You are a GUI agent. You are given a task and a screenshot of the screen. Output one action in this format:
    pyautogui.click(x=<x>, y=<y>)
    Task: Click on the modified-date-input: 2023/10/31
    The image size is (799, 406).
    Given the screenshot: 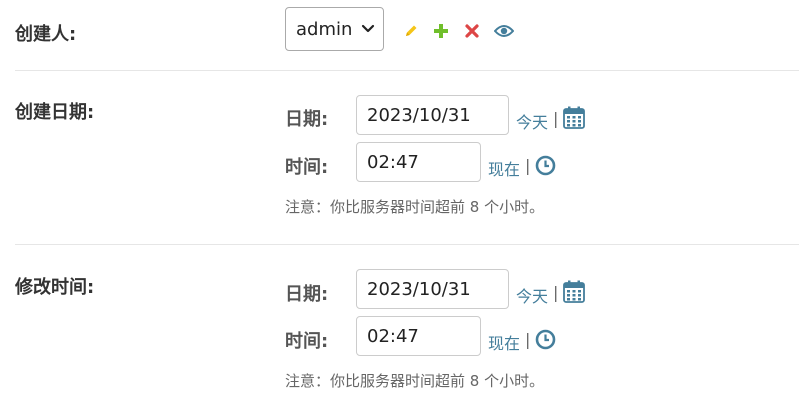 What is the action you would take?
    pyautogui.click(x=432, y=289)
    